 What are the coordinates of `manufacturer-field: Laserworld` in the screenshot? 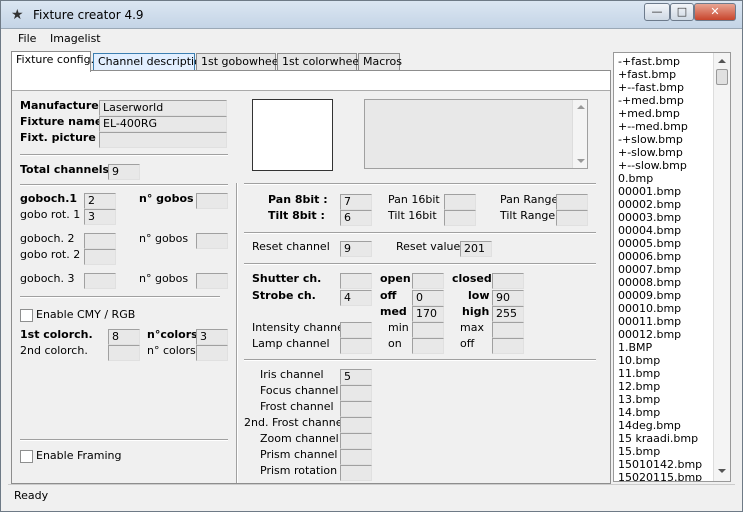 It's located at (163, 108).